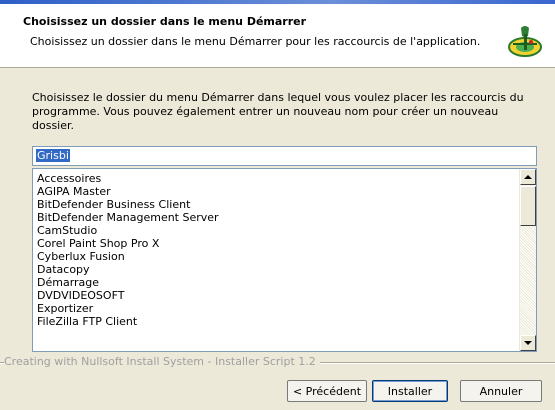 The height and width of the screenshot is (410, 555). Describe the element at coordinates (128, 230) in the screenshot. I see `folder-list-item: CamStudio` at that location.